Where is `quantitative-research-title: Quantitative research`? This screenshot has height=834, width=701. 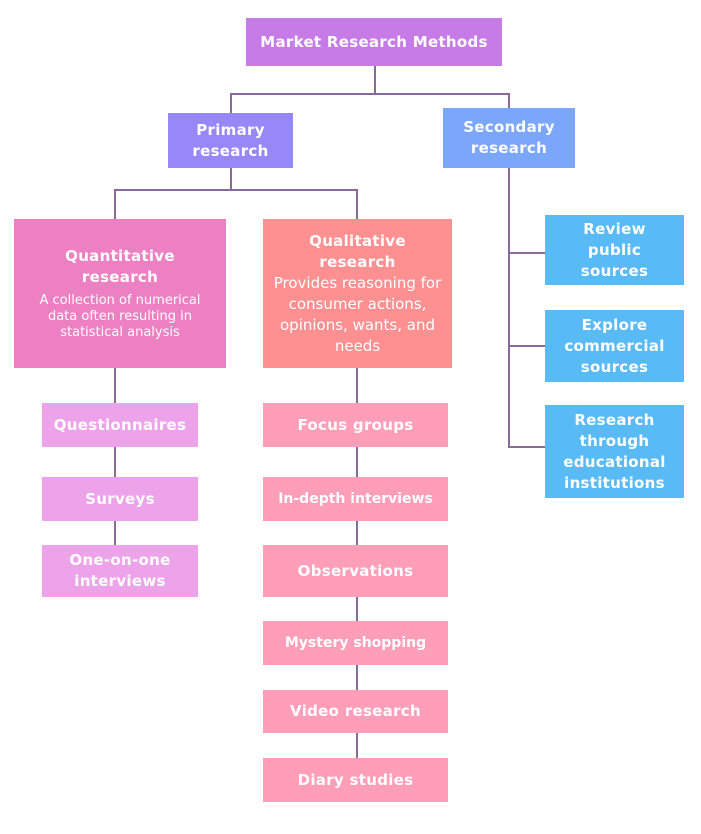 quantitative-research-title: Quantitative research is located at coordinates (120, 266).